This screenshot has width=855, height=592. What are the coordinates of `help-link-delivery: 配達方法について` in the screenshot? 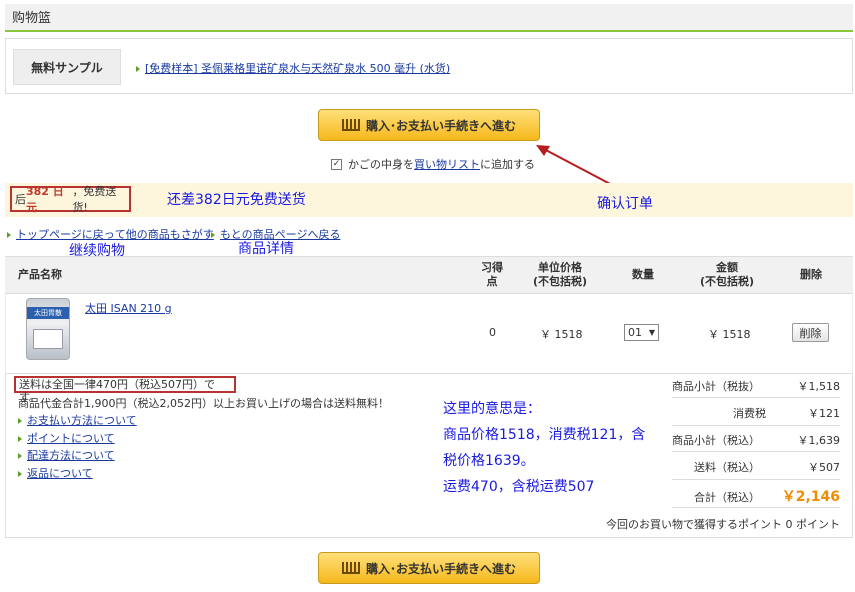 It's located at (66, 455).